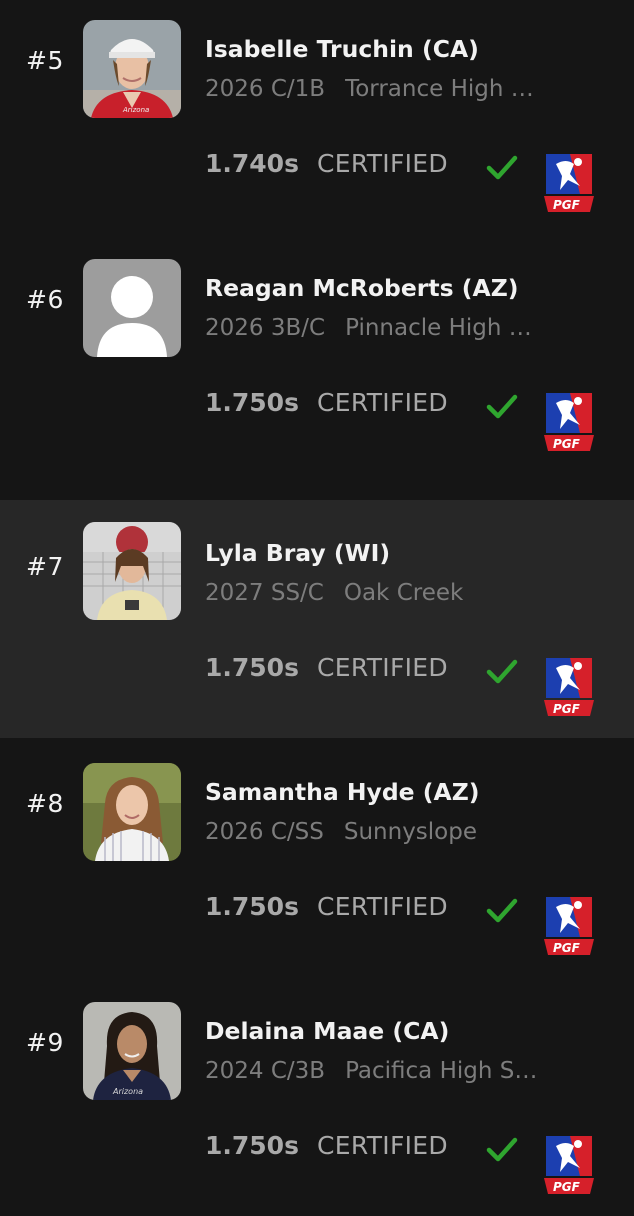  I want to click on rank-label: #9, so click(45, 1042).